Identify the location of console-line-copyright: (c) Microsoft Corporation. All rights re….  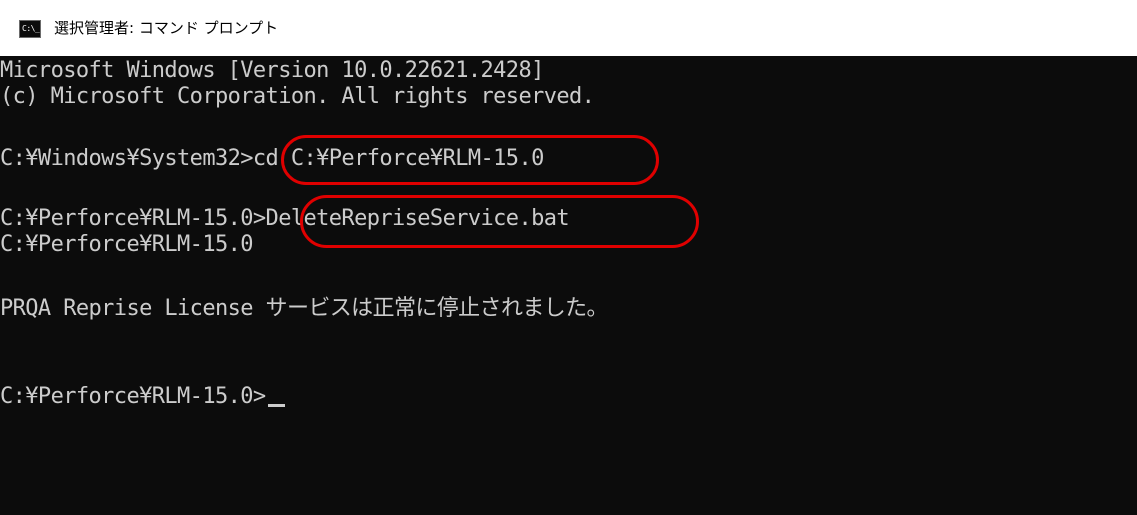
(297, 96).